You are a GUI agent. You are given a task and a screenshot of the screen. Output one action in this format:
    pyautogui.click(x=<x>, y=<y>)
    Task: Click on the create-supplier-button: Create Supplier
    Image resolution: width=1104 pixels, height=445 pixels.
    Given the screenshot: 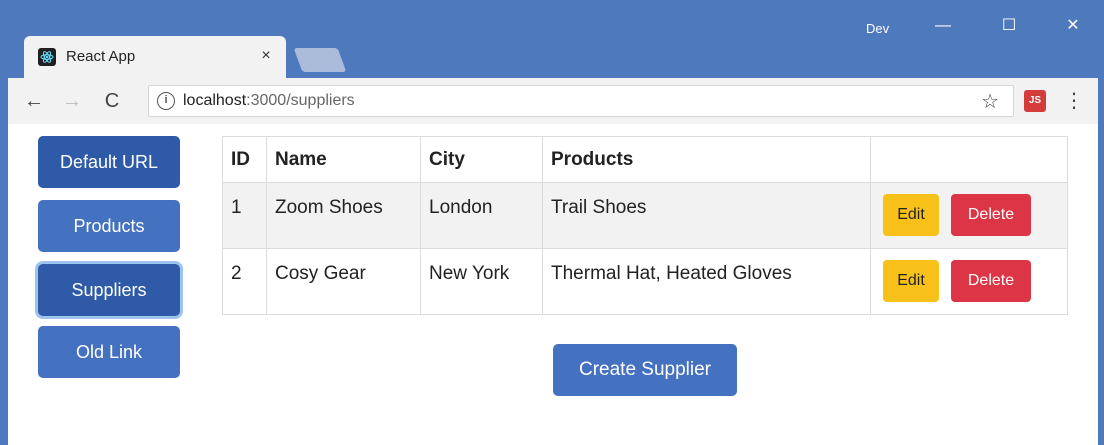 What is the action you would take?
    pyautogui.click(x=645, y=370)
    